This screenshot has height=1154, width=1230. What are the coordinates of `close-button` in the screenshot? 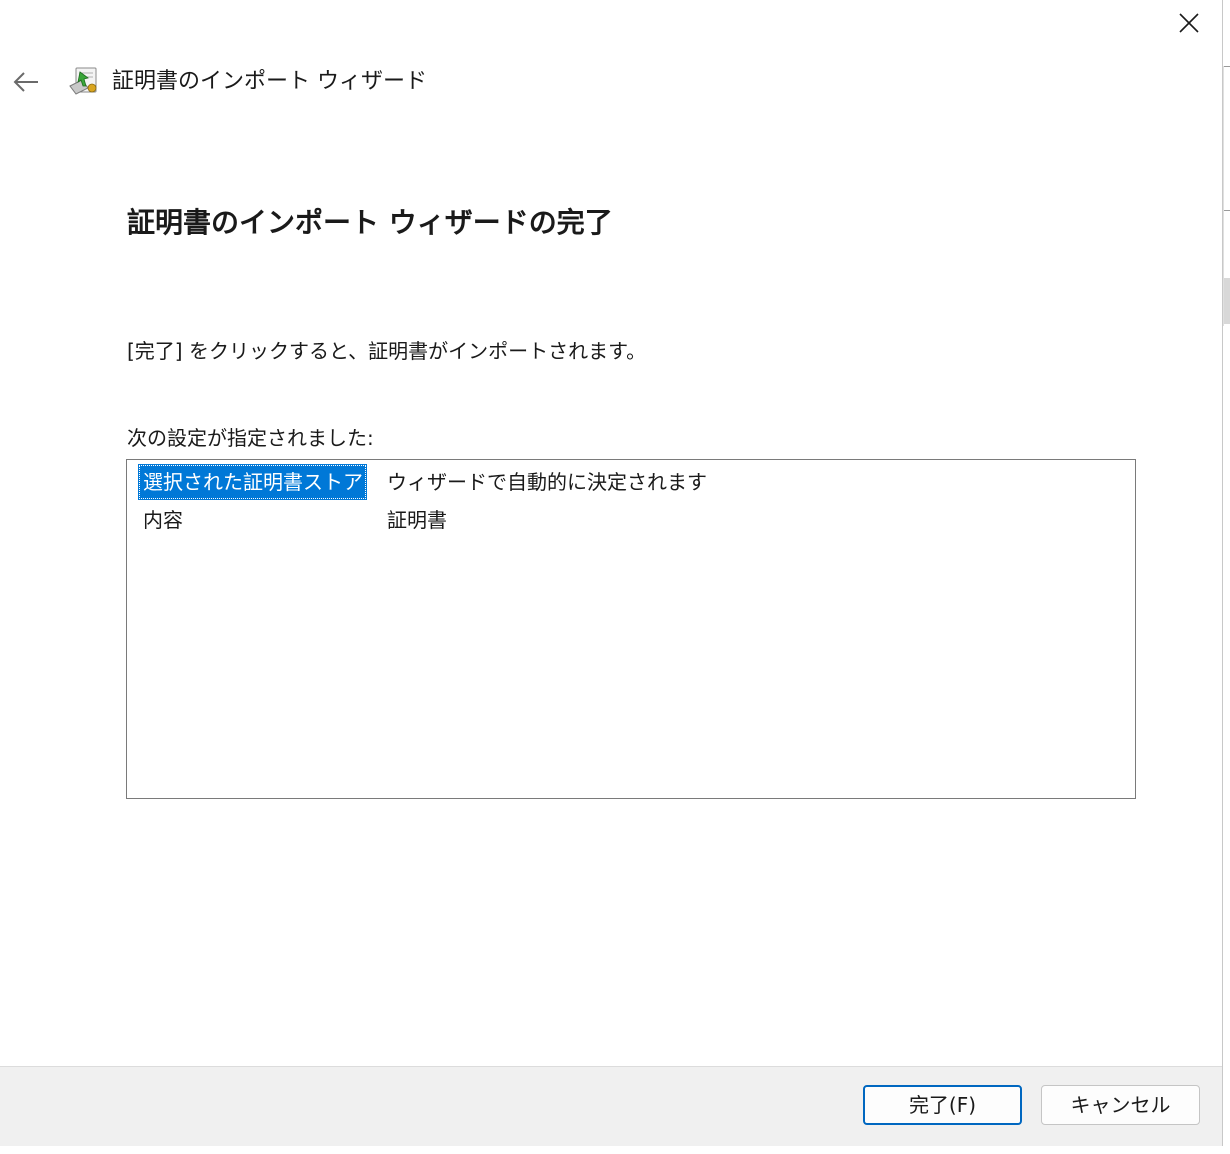 It's located at (1189, 23).